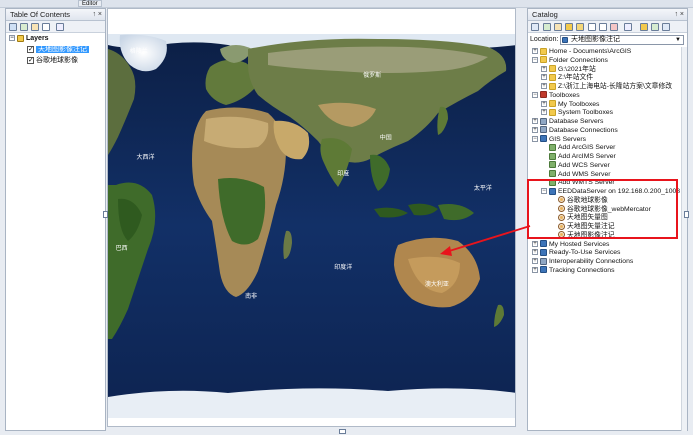 The width and height of the screenshot is (693, 435). What do you see at coordinates (581, 51) in the screenshot?
I see `catalog-tree-item: + Home - Documents\ArcGIS` at bounding box center [581, 51].